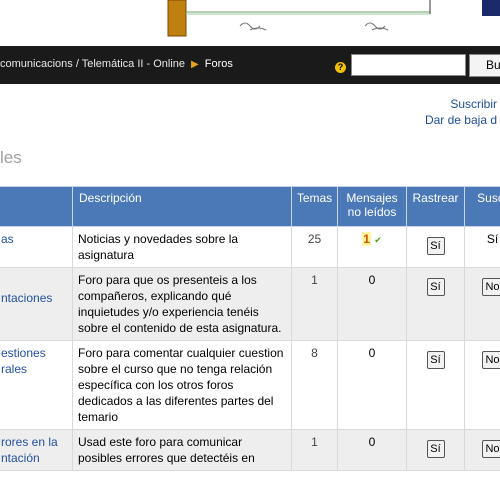  What do you see at coordinates (372, 206) in the screenshot?
I see `header-unread: Mensajes no leídos` at bounding box center [372, 206].